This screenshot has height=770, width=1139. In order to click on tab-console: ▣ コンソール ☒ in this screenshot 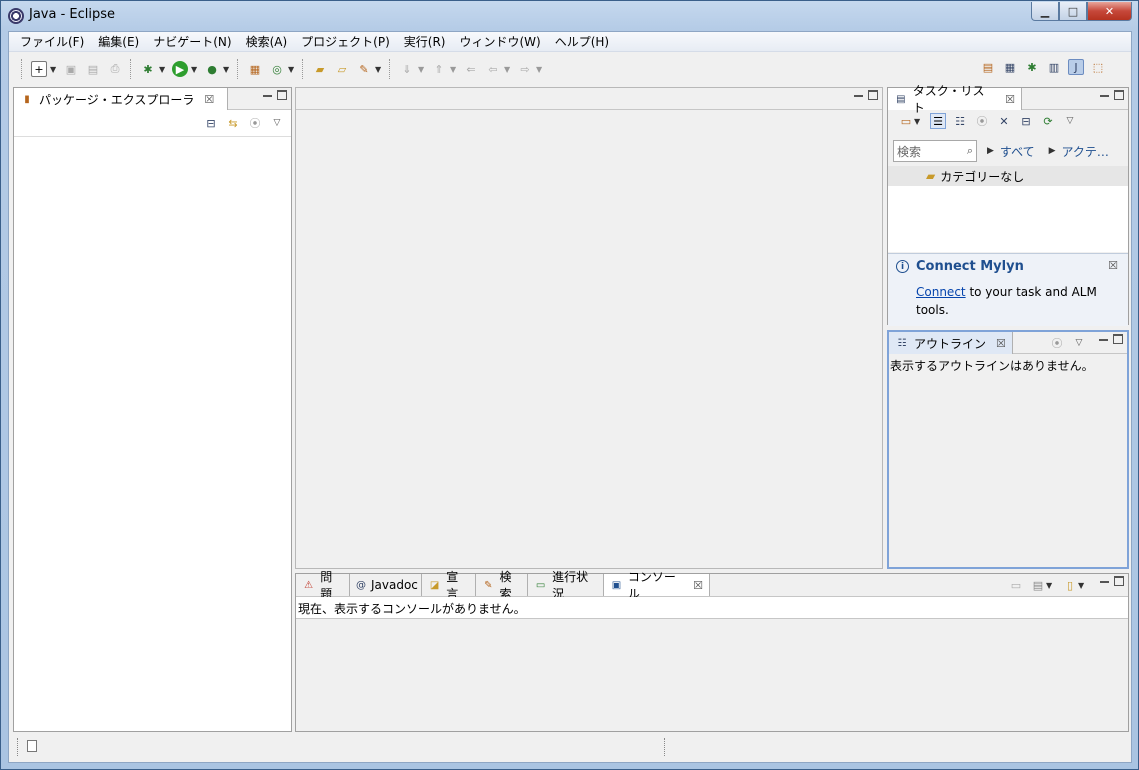, I will do `click(657, 585)`.